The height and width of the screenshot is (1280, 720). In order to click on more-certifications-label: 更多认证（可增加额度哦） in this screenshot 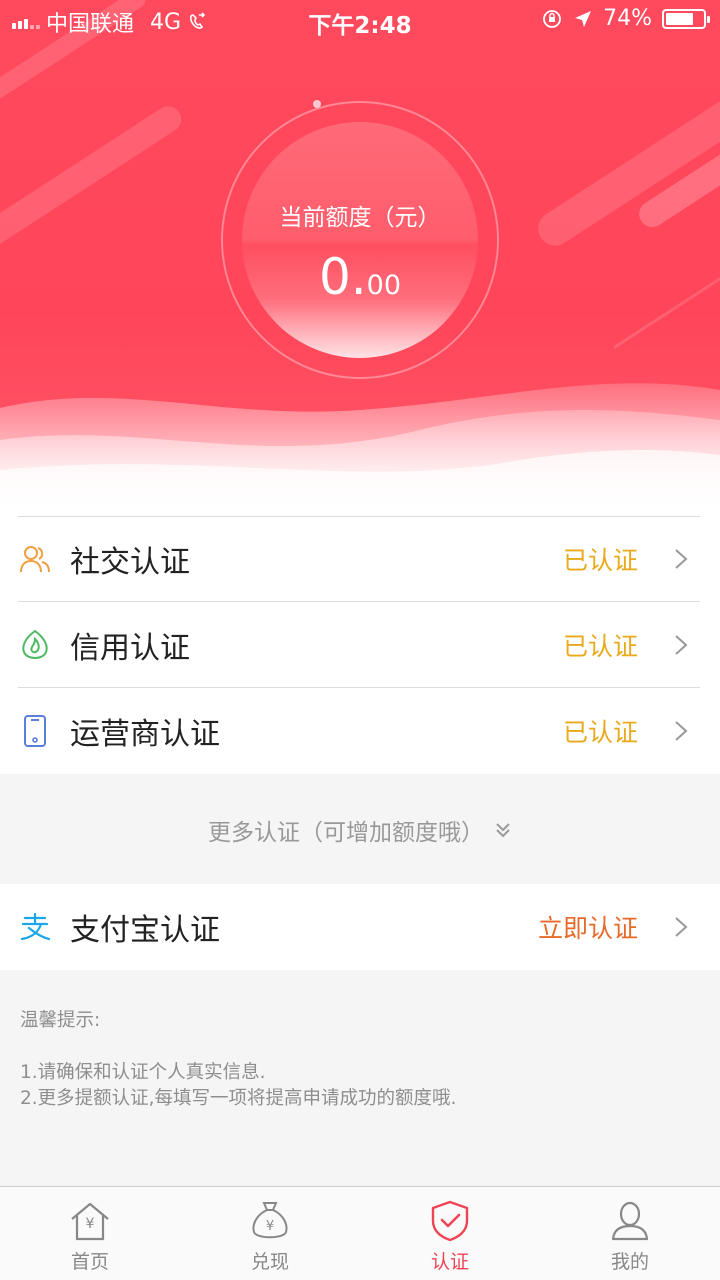, I will do `click(346, 833)`.